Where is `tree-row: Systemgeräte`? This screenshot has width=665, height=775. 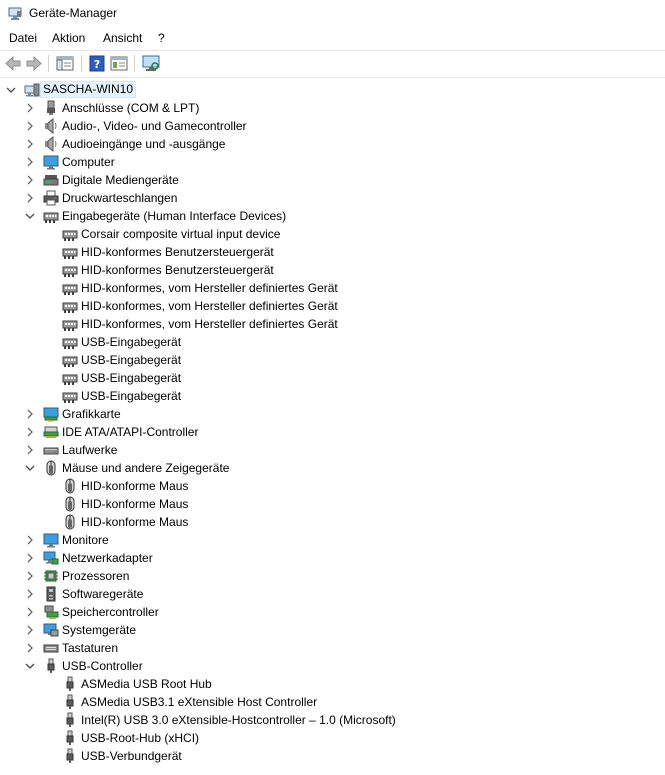 tree-row: Systemgeräte is located at coordinates (332, 630).